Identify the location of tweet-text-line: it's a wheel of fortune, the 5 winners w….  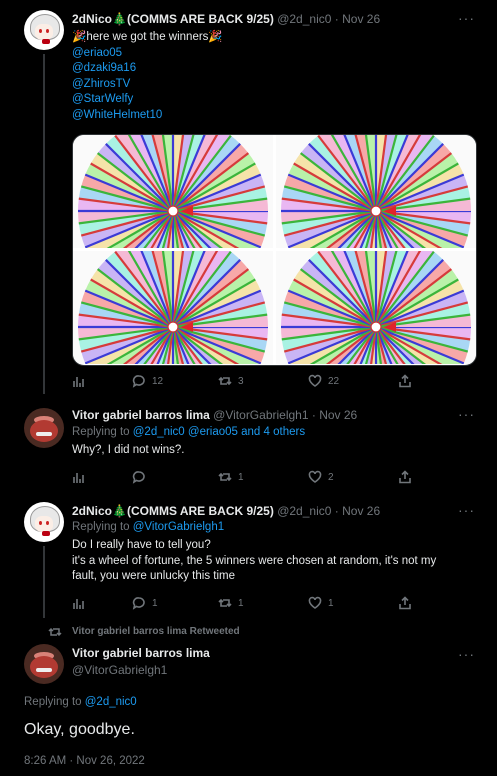
(254, 560).